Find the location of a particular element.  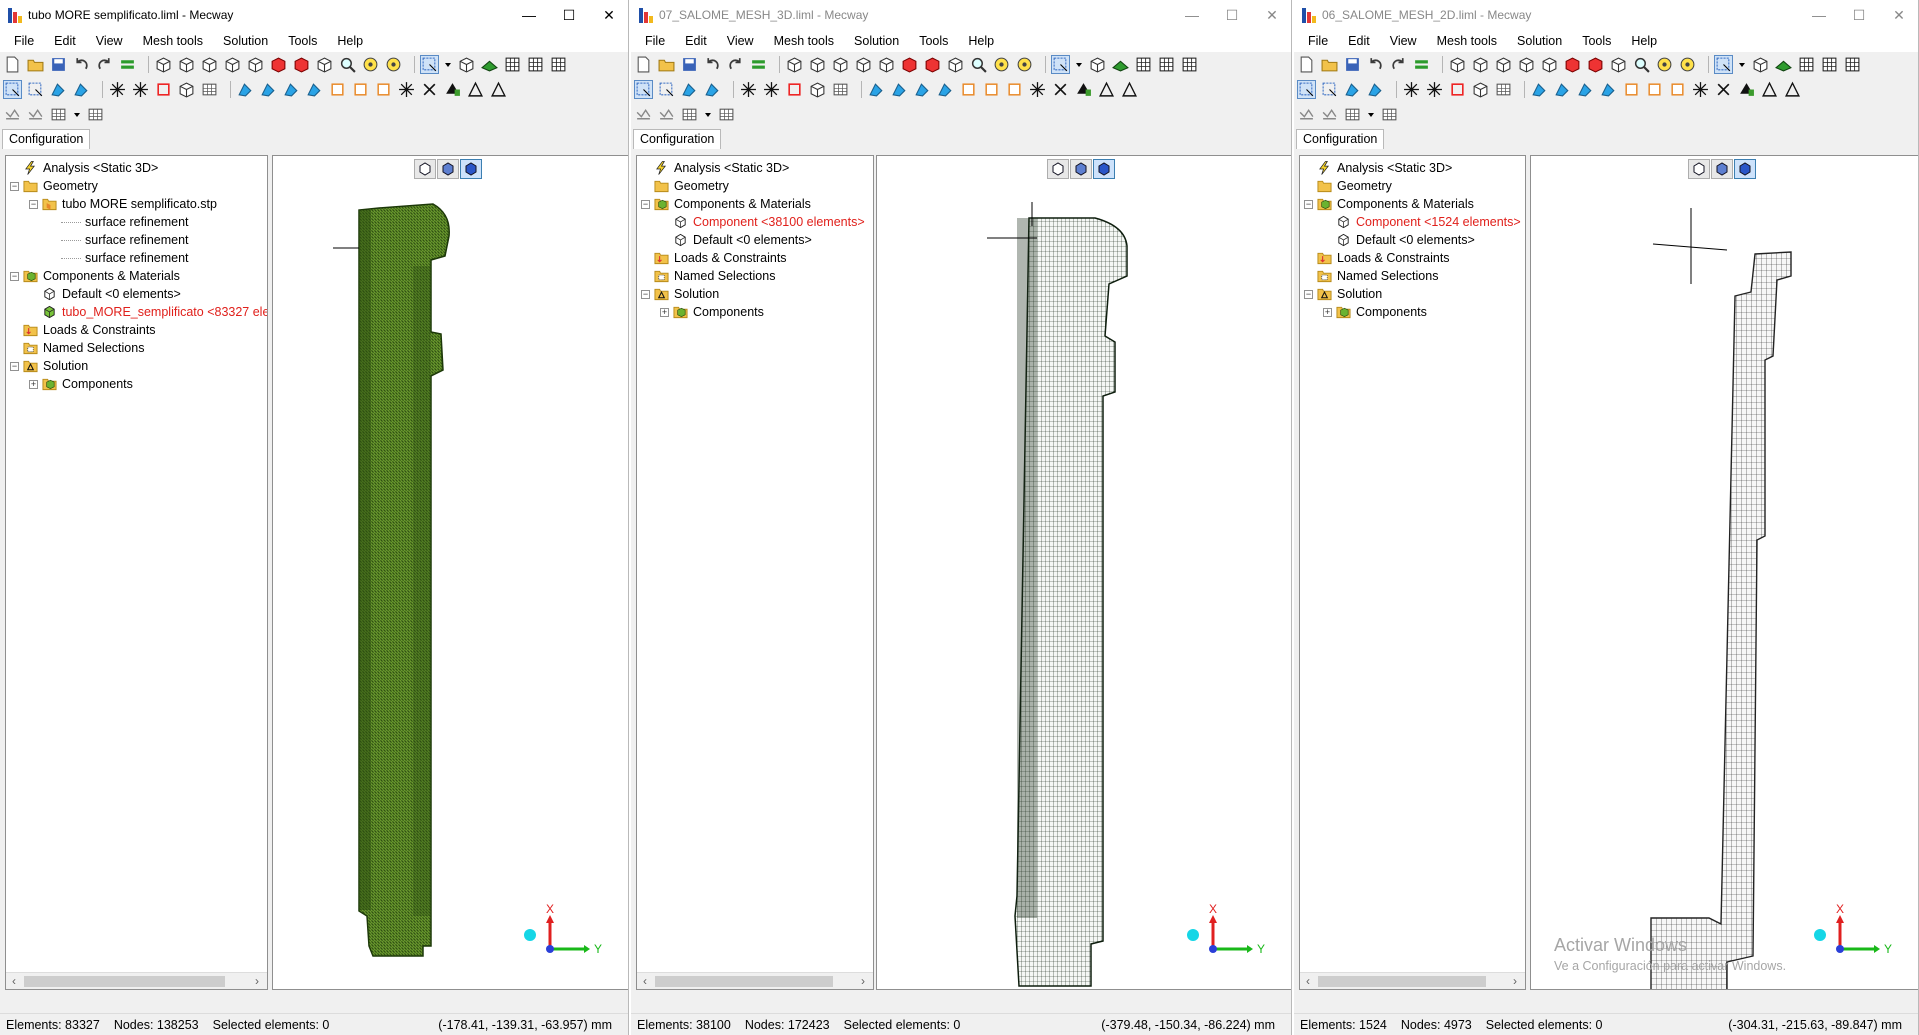

3d-viewport: XY is located at coordinates (450, 572).